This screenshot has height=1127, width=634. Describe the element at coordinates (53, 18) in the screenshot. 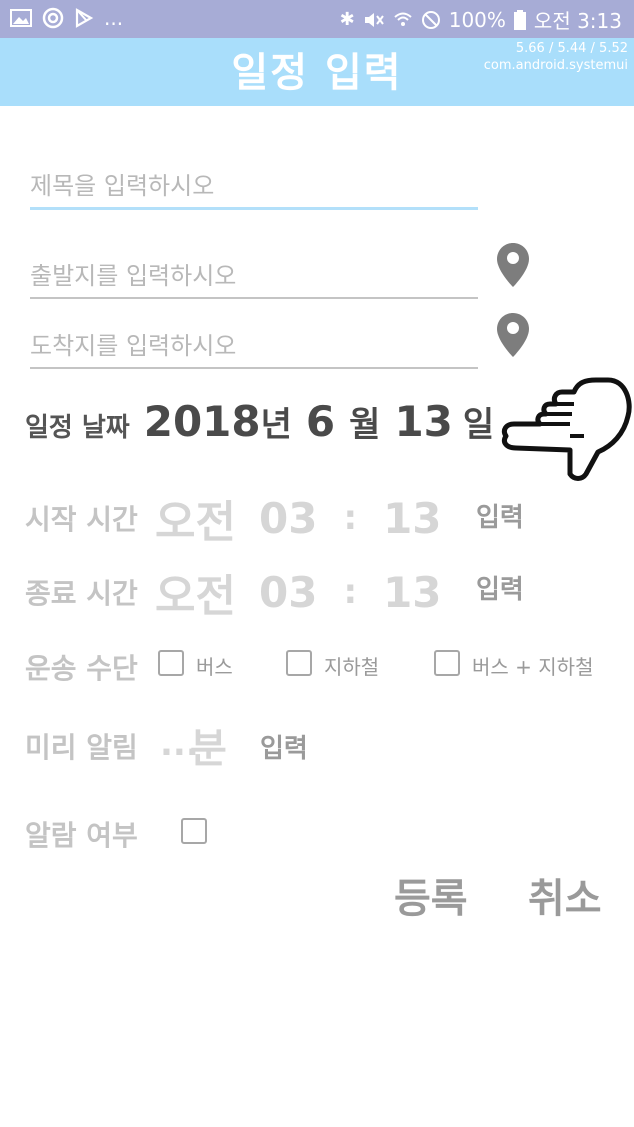

I see `sync-icon` at that location.